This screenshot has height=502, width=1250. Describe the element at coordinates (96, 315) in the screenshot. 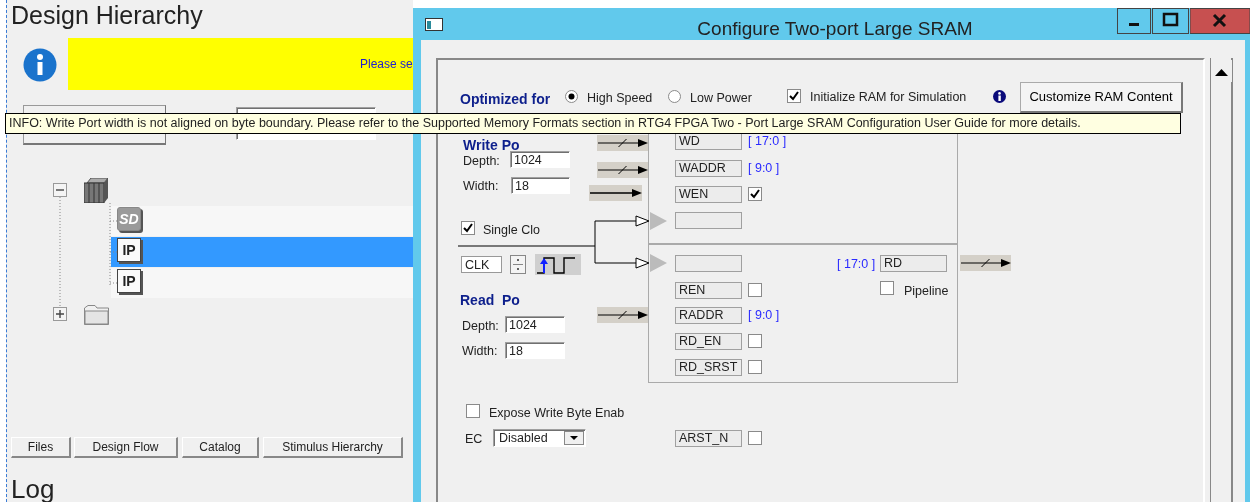

I see `folder-icon` at that location.